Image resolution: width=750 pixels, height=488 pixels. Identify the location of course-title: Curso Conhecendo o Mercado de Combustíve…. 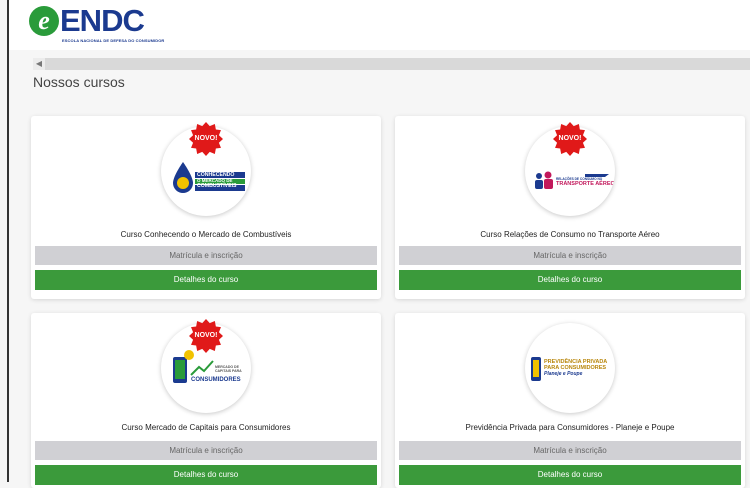
(206, 234).